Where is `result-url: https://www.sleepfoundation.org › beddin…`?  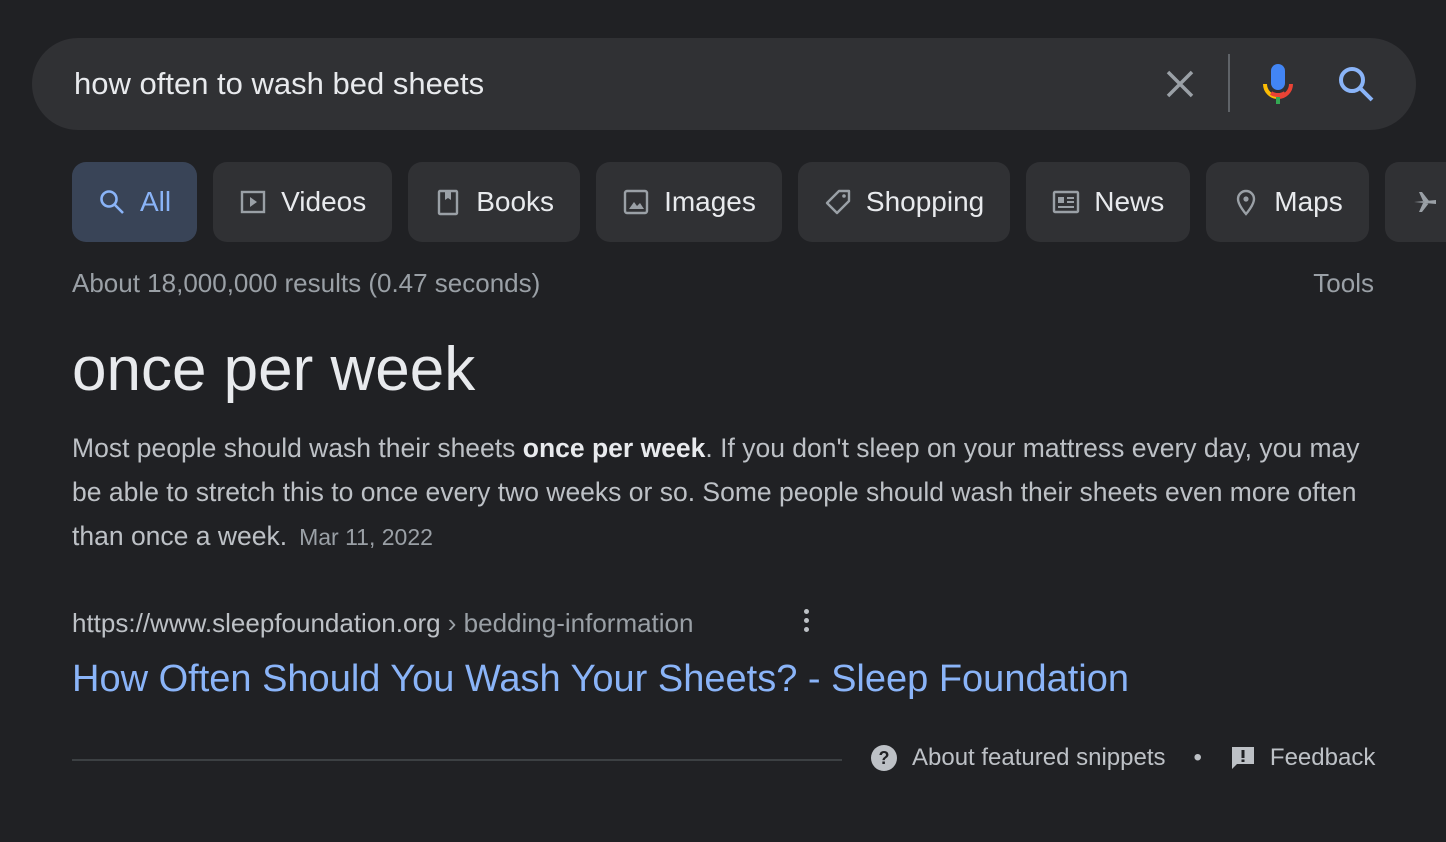
result-url: https://www.sleepfoundation.org › beddin… is located at coordinates (382, 623).